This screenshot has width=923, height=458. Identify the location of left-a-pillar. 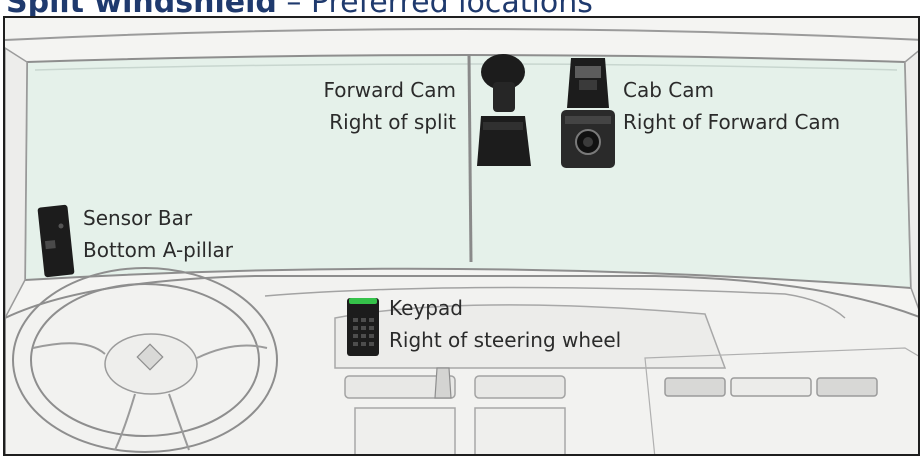
(16, 183).